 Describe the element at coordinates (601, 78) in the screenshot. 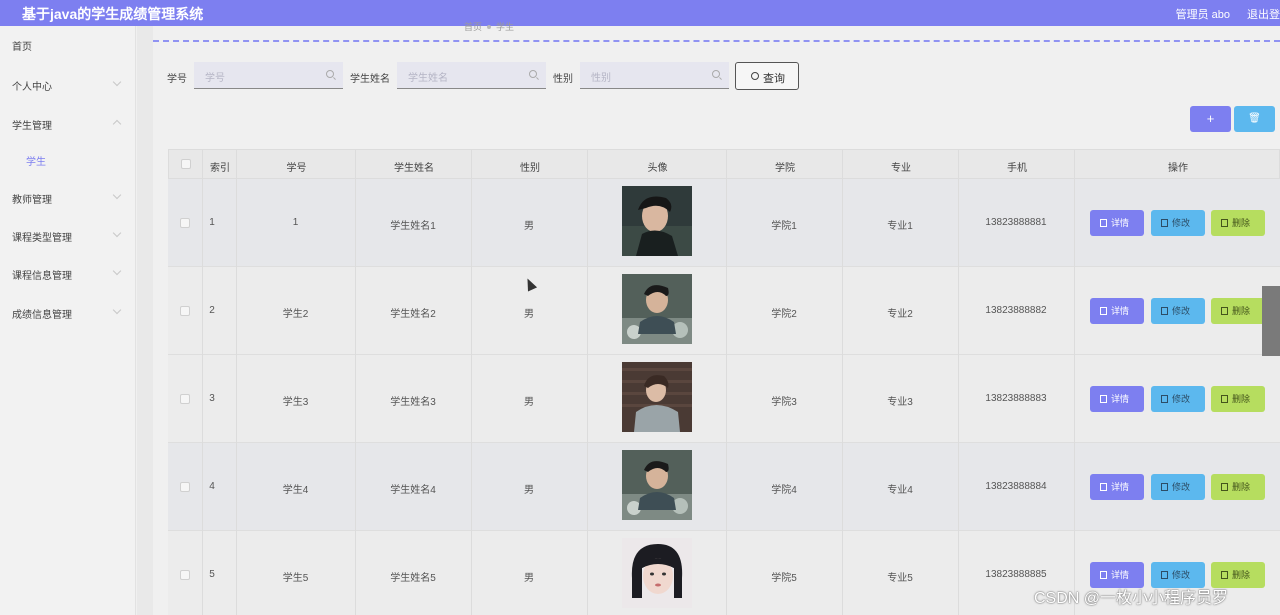

I see `input-placeholder: 性别` at that location.